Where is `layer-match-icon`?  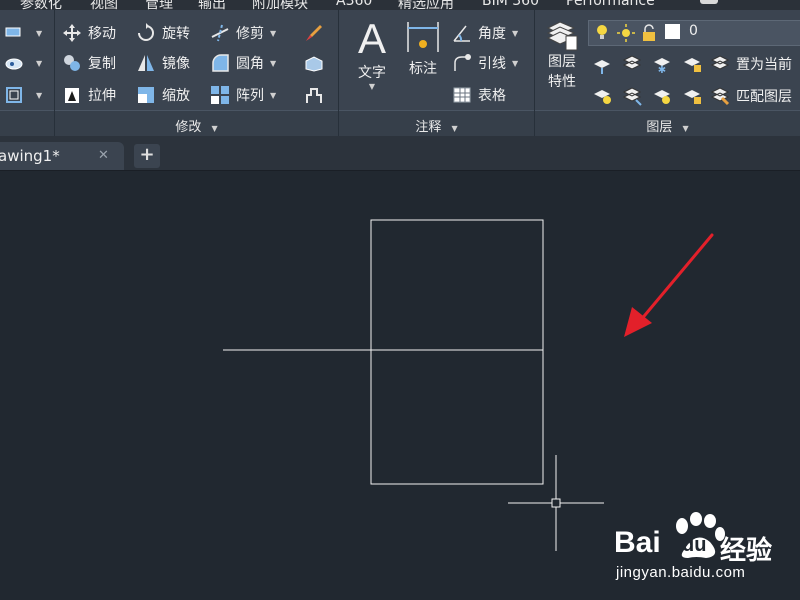 layer-match-icon is located at coordinates (720, 96).